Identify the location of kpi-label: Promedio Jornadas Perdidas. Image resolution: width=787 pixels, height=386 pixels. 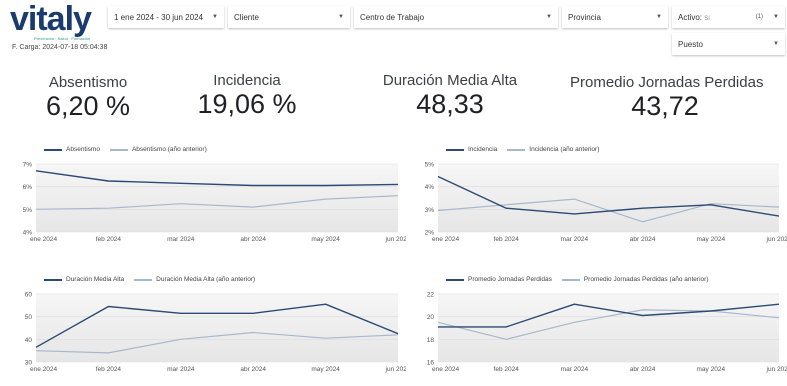
(667, 82).